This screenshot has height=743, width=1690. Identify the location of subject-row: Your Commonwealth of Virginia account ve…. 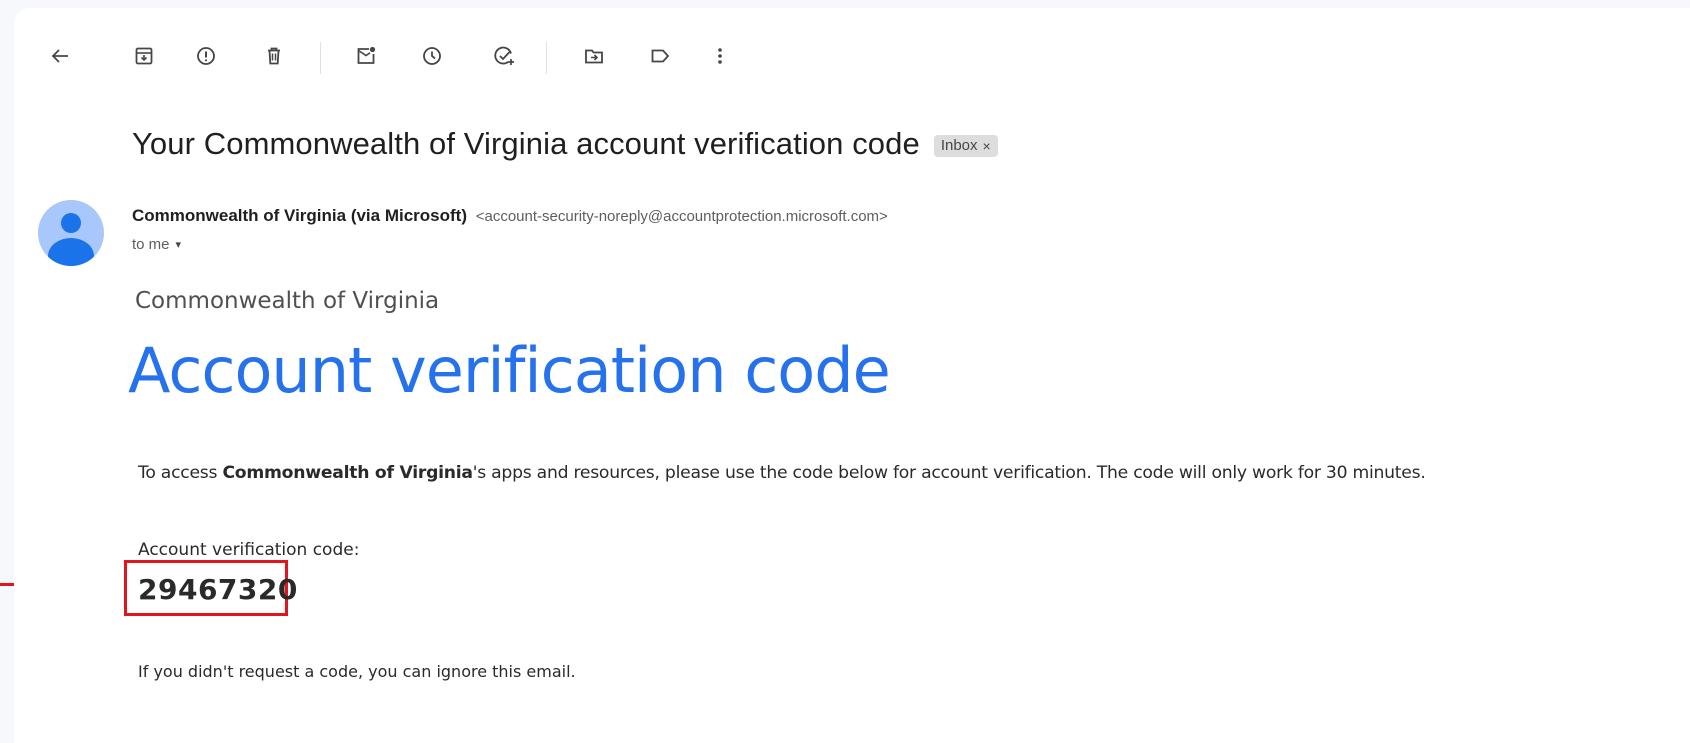
(565, 144).